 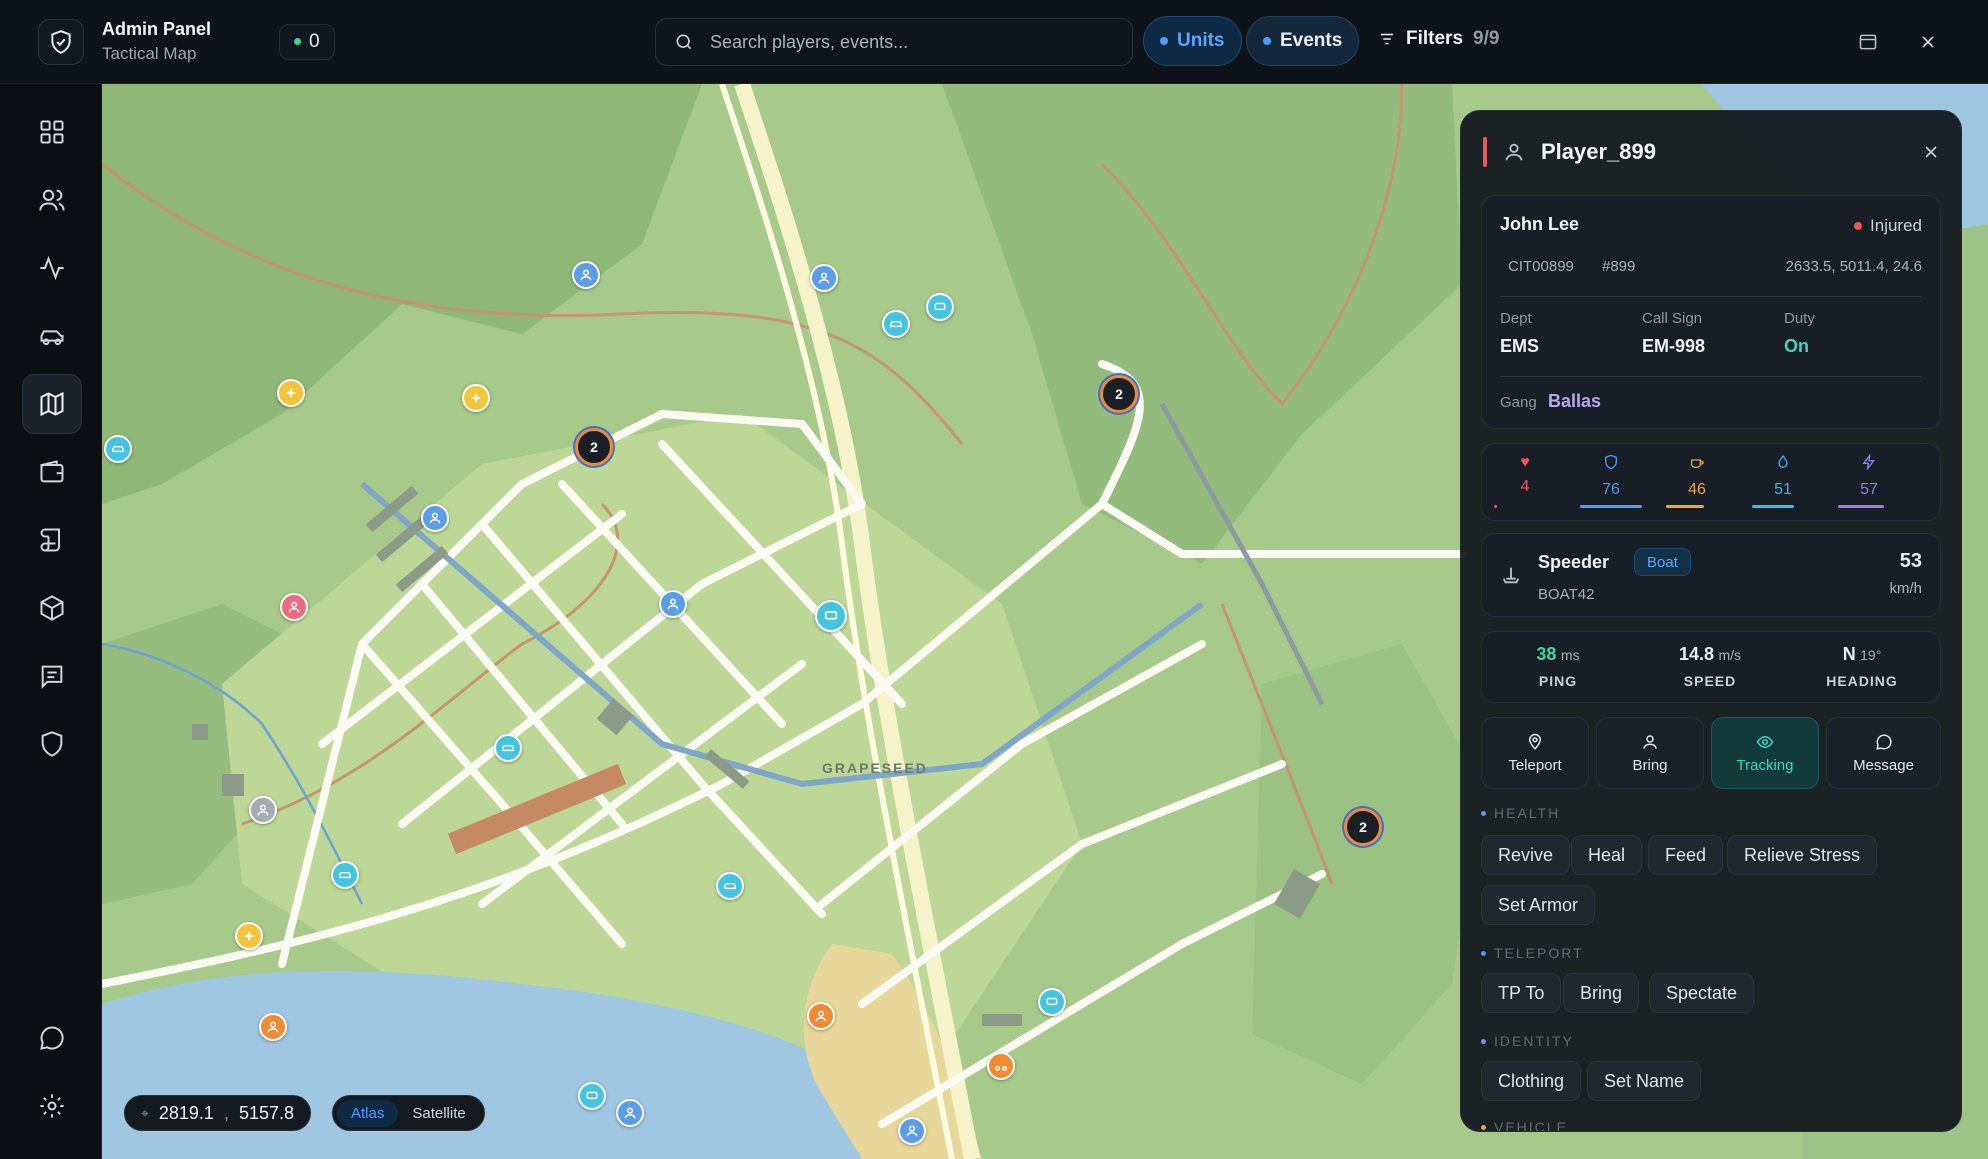 I want to click on scroll-icon, so click(x=50, y=540).